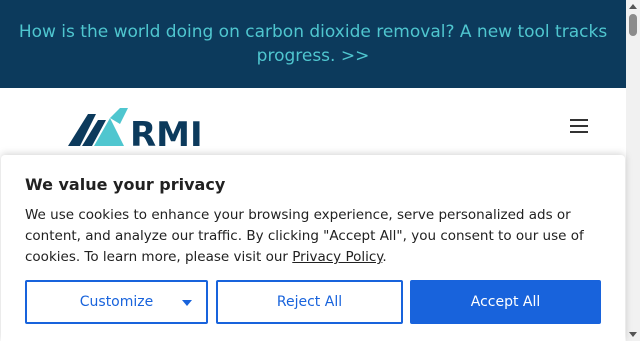  Describe the element at coordinates (166, 131) in the screenshot. I see `logo-text: RMI` at that location.